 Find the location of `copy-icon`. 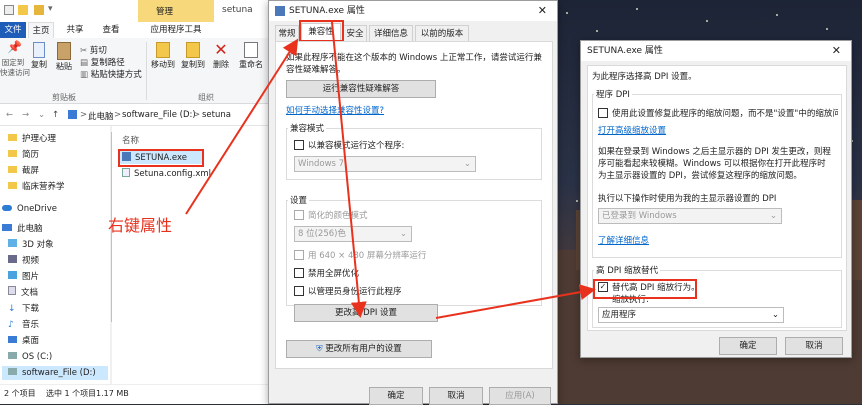

copy-icon is located at coordinates (39, 50).